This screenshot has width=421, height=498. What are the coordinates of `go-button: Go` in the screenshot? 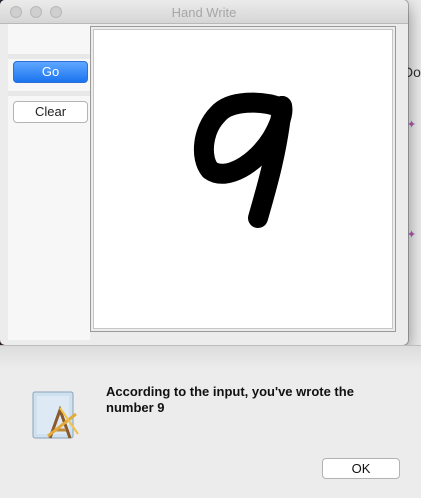 It's located at (50, 72).